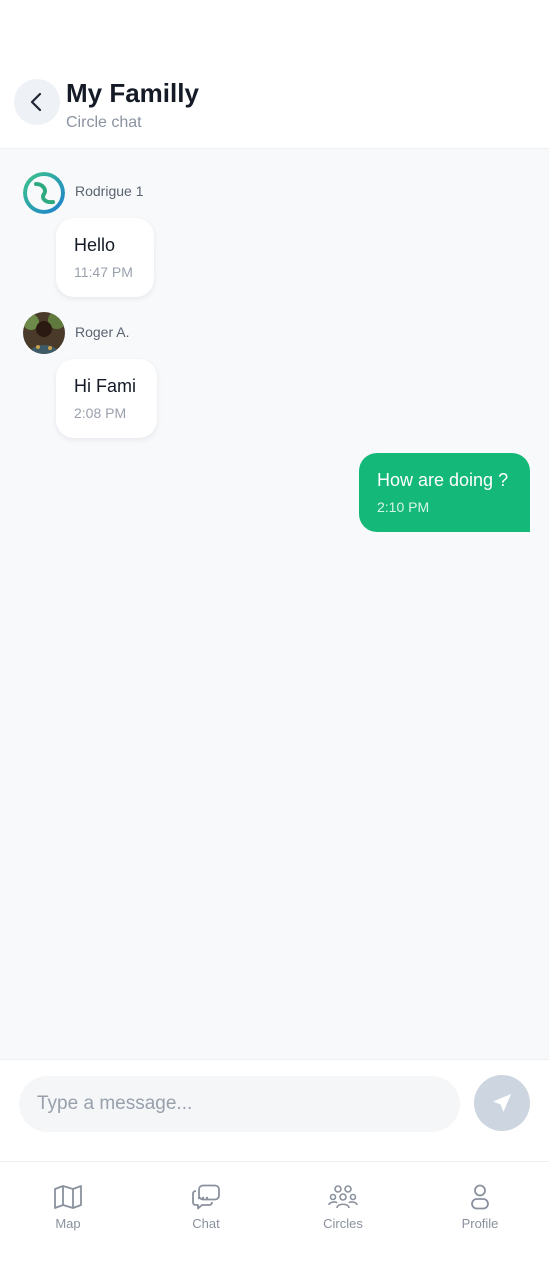 This screenshot has width=549, height=1281. I want to click on nav-item-map: Map, so click(68, 1214).